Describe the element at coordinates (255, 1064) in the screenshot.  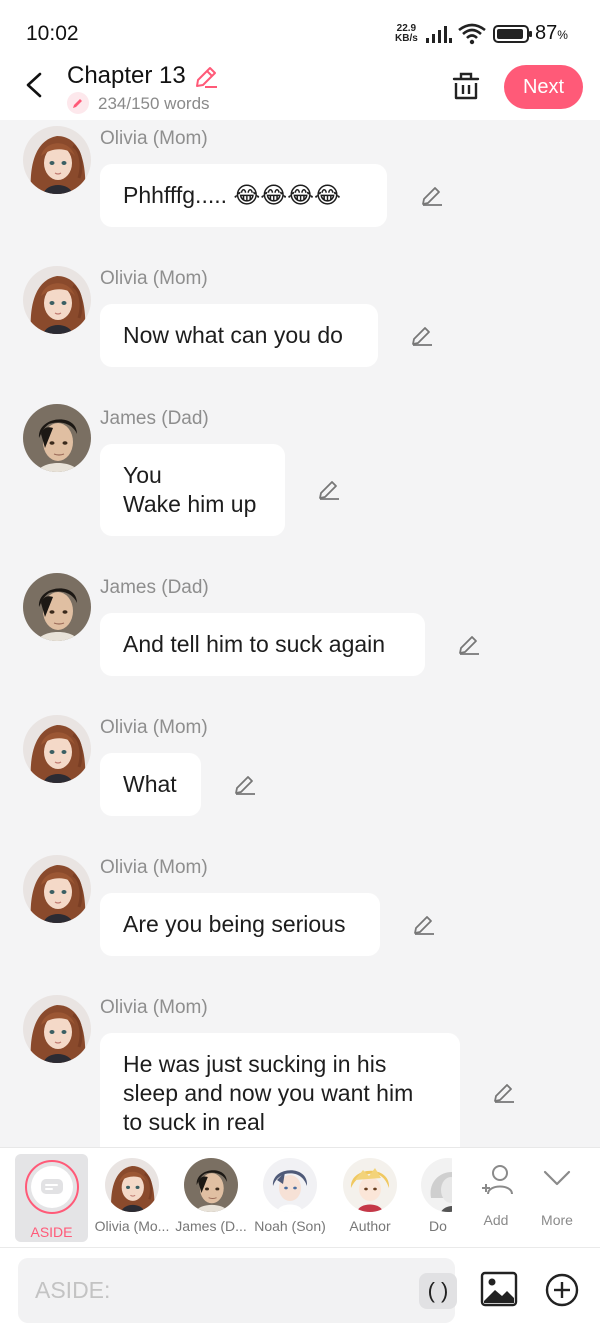
I see `message-text-line: He was just sucking in his` at that location.